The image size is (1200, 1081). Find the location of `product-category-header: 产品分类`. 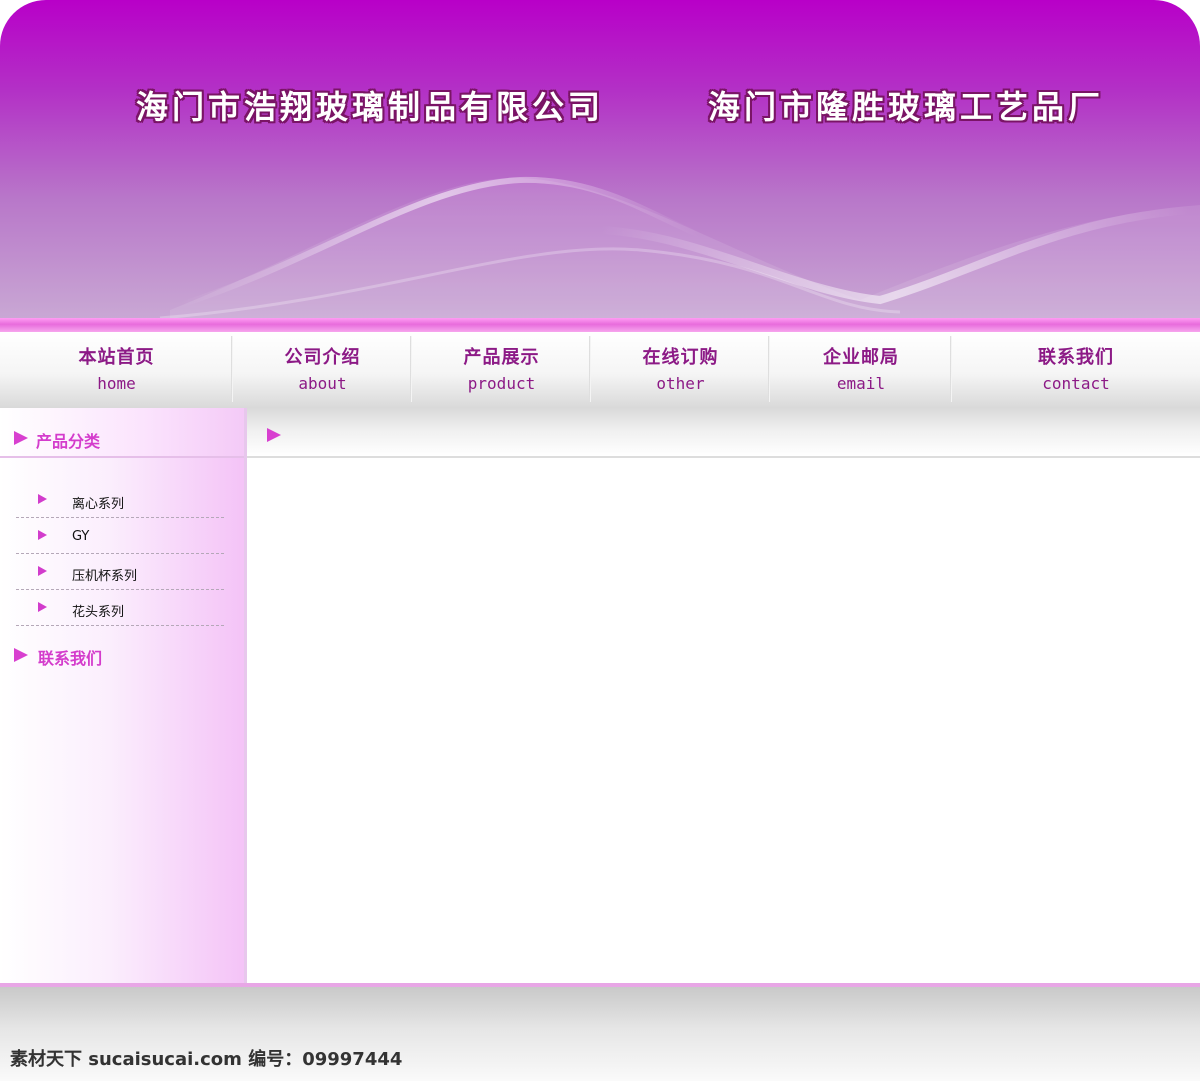

product-category-header: 产品分类 is located at coordinates (122, 433).